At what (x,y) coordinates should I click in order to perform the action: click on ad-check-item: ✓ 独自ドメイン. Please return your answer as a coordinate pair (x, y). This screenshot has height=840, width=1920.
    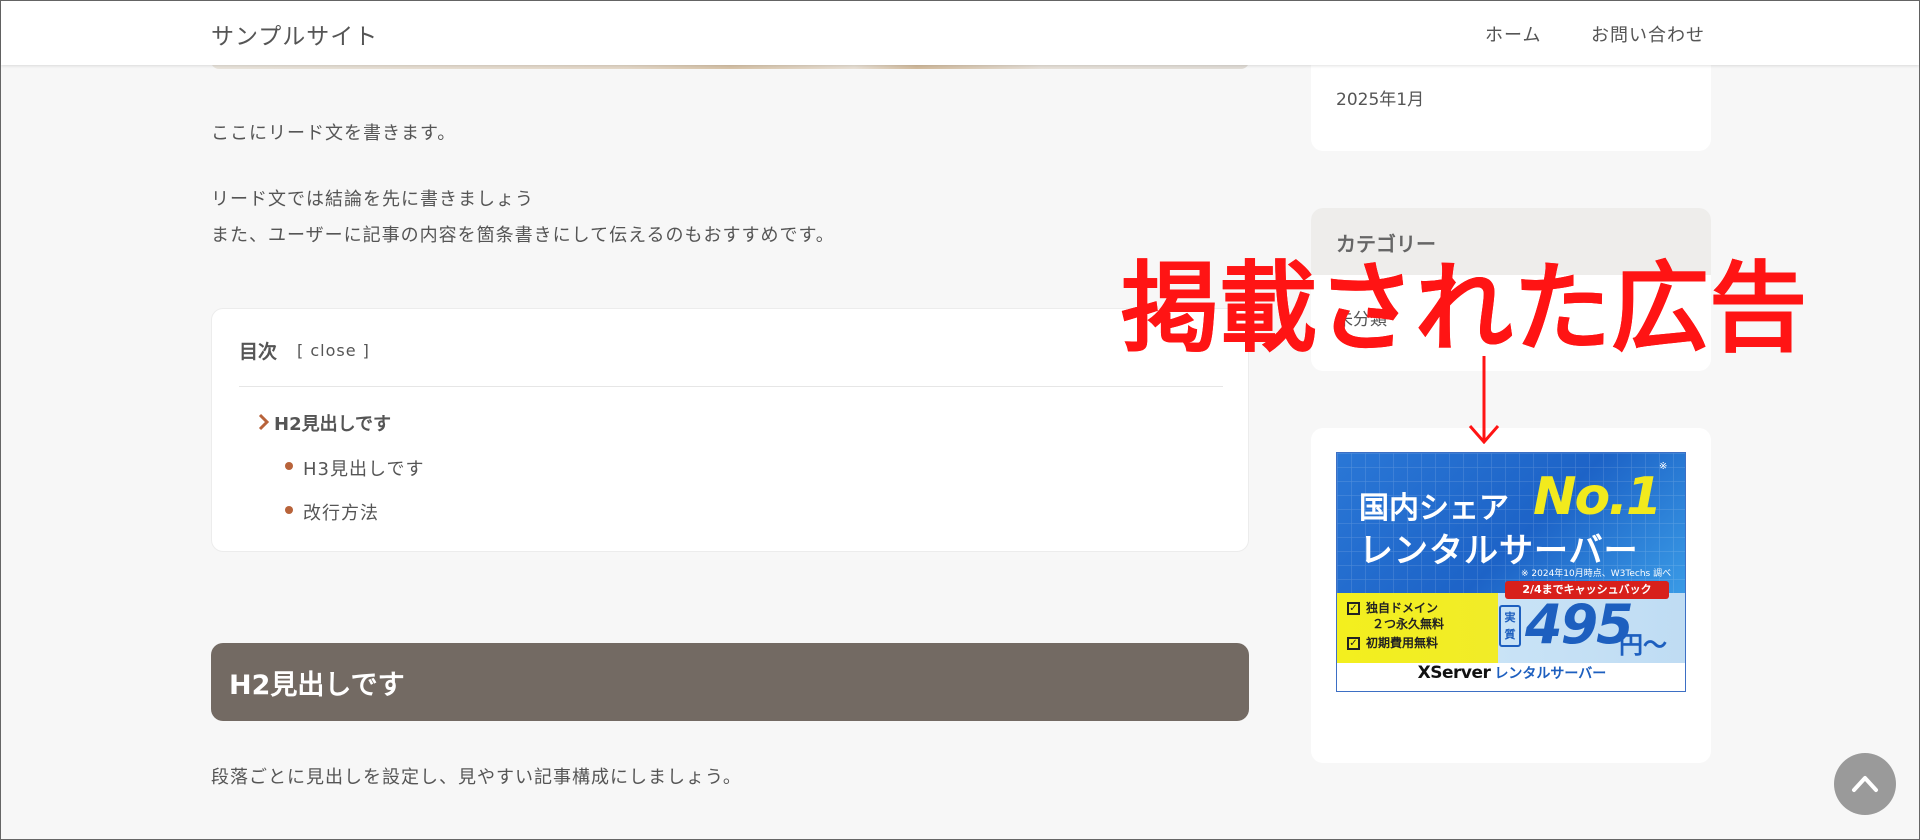
    Looking at the image, I should click on (1392, 607).